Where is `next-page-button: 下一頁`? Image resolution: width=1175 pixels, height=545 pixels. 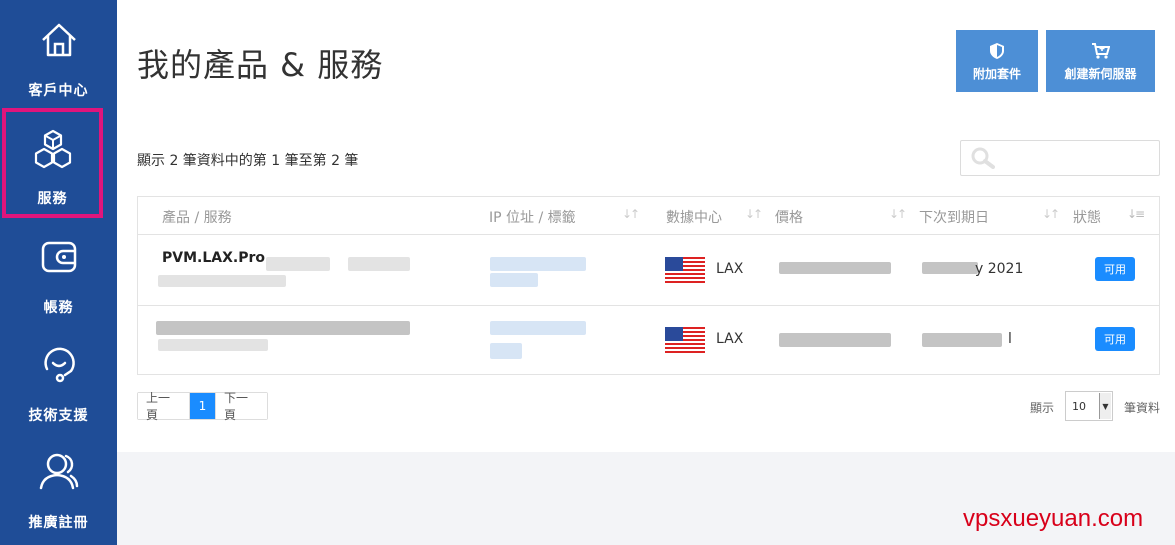 next-page-button: 下一頁 is located at coordinates (241, 406).